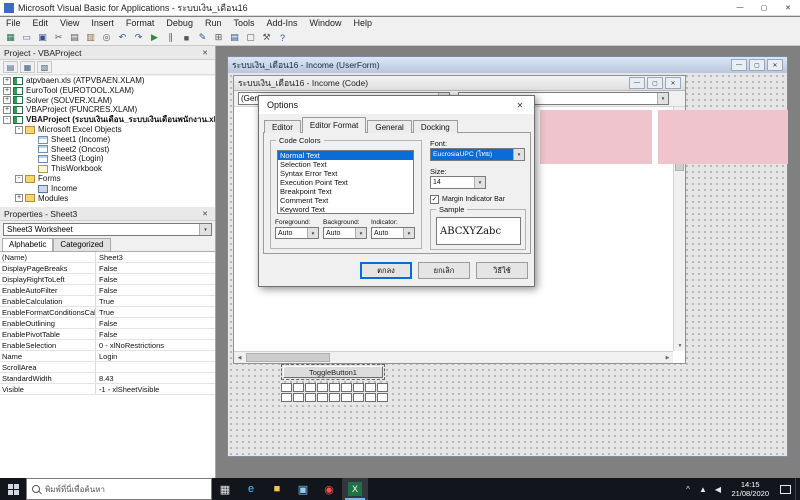  I want to click on taskbar-search: พิมพ์ที่นี่เพื่อค้นหา, so click(119, 489).